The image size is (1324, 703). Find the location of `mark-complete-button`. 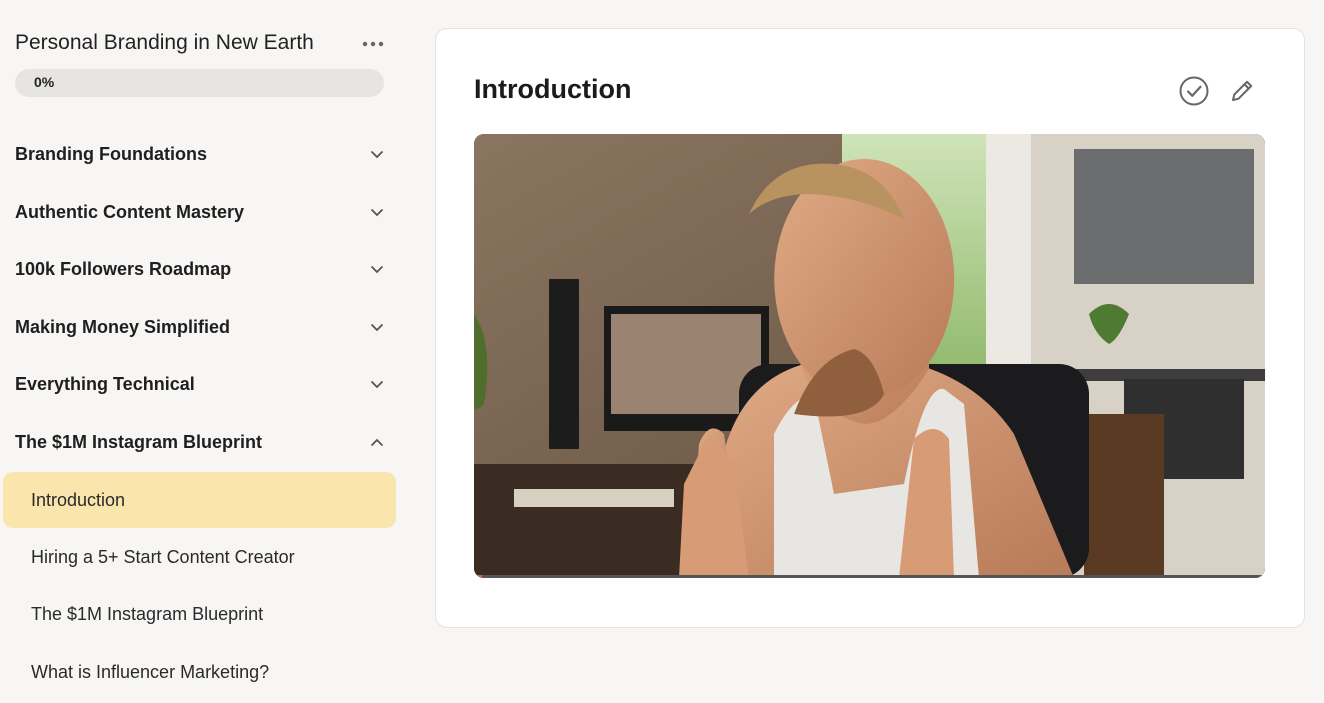

mark-complete-button is located at coordinates (1194, 91).